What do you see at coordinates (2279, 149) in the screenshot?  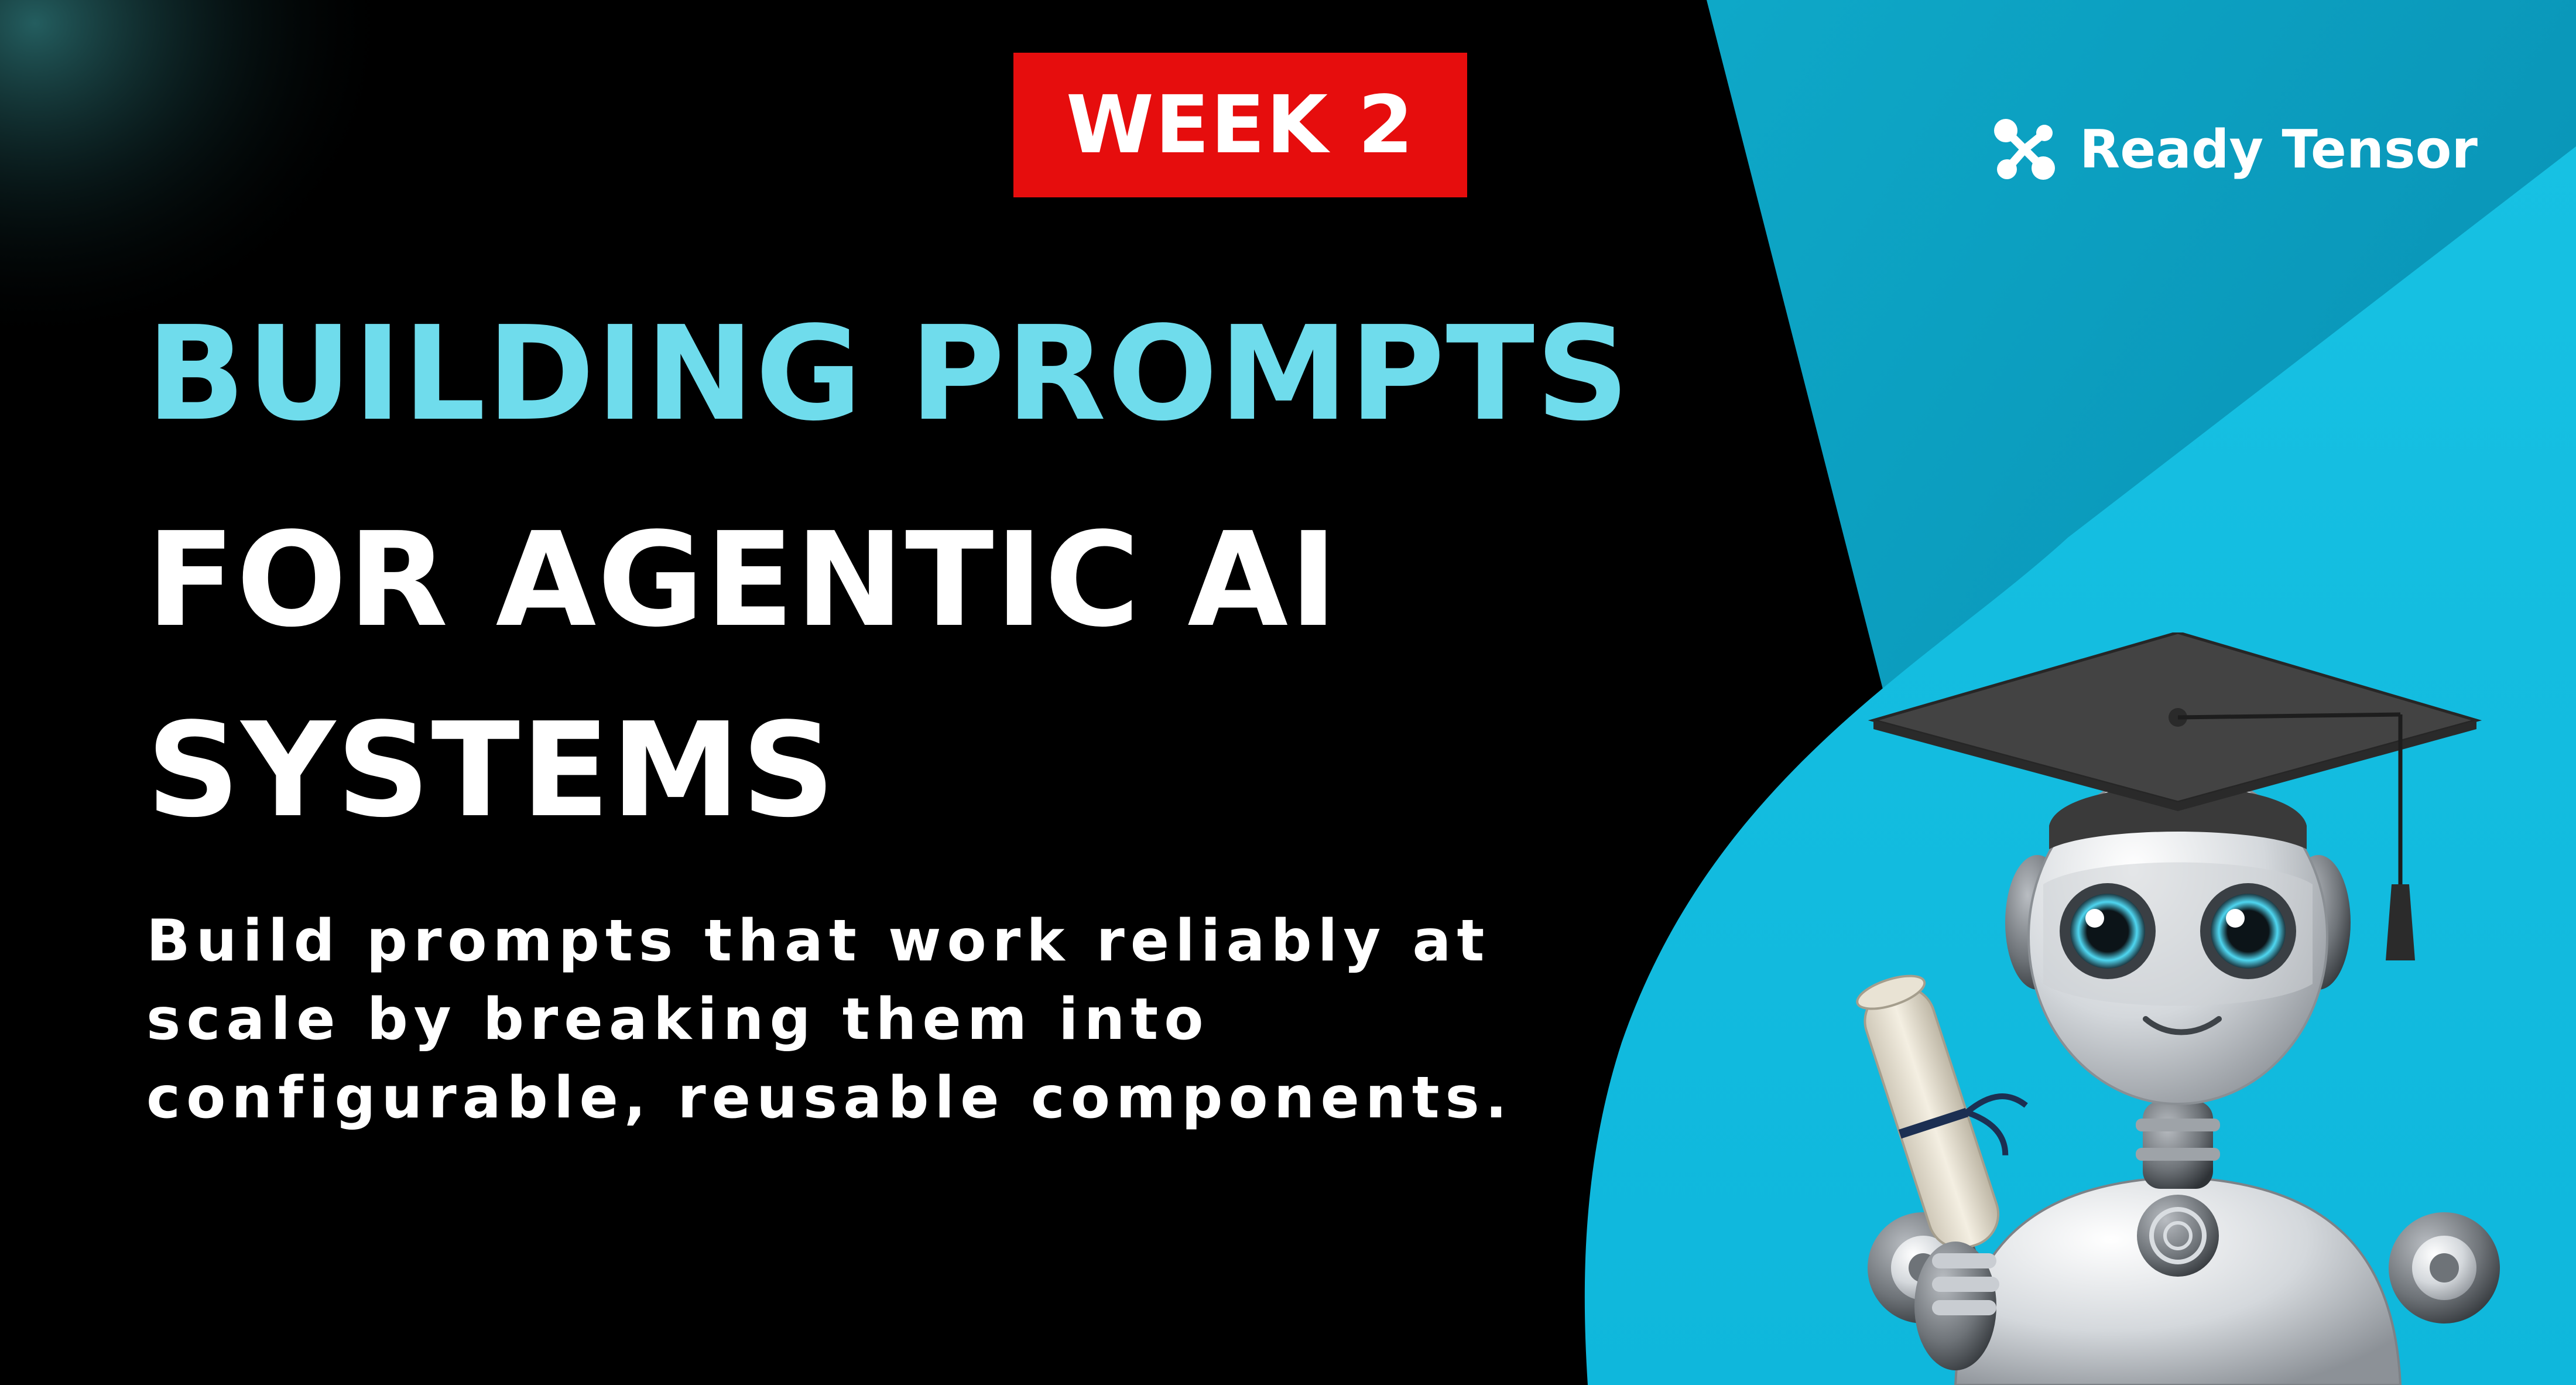 I see `brand-name: Ready Tensor` at bounding box center [2279, 149].